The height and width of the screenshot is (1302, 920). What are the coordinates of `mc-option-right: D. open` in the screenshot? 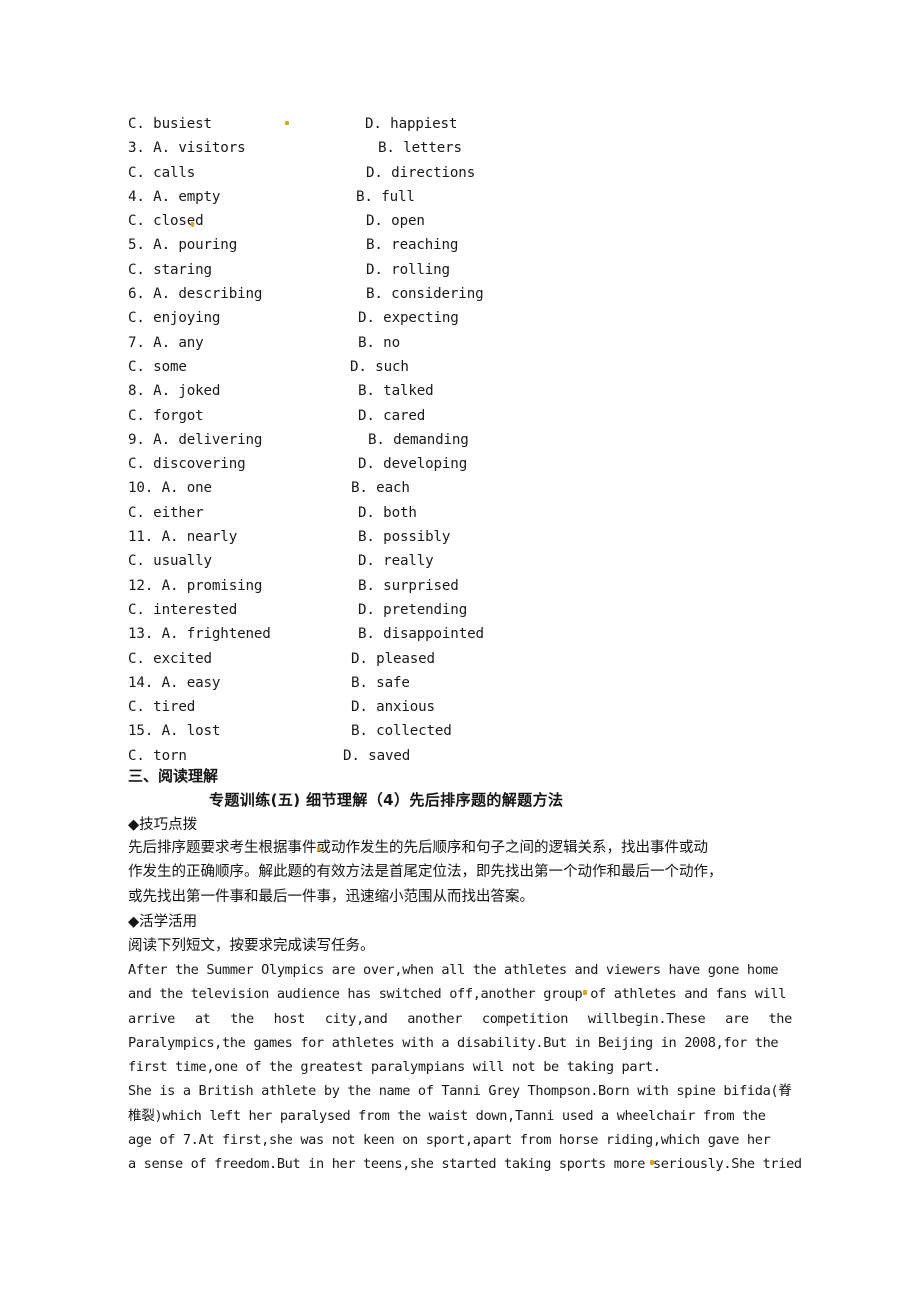 It's located at (395, 221).